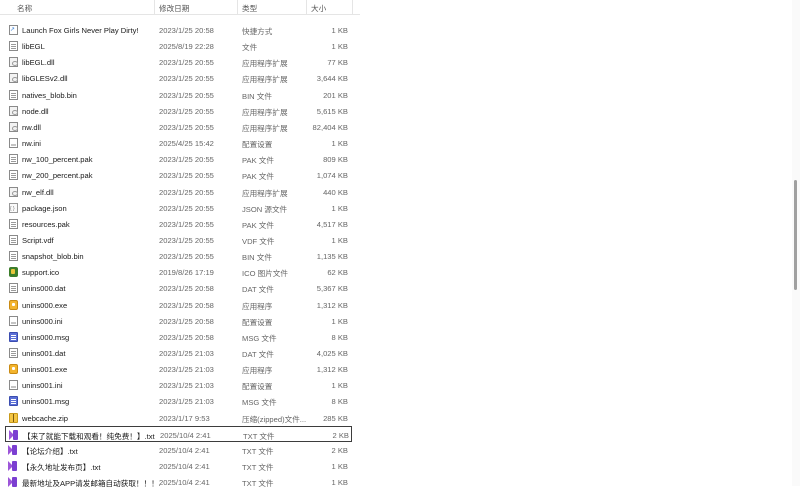  What do you see at coordinates (332, 257) in the screenshot?
I see `file-size: 1,135 KB` at bounding box center [332, 257].